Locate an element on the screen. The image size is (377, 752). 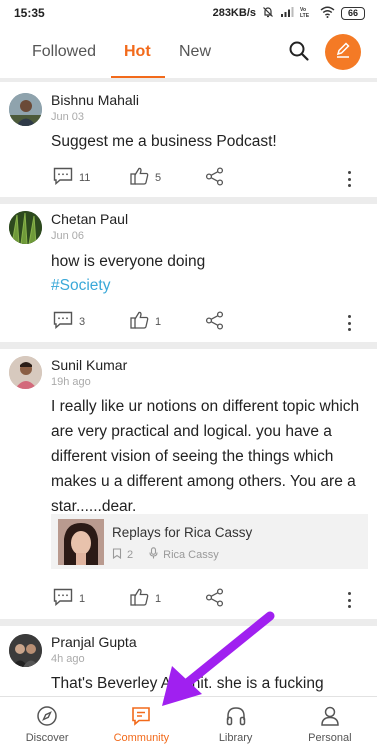
status-icons: 283KB/s Vo LTE 66 is located at coordinates (289, 13).